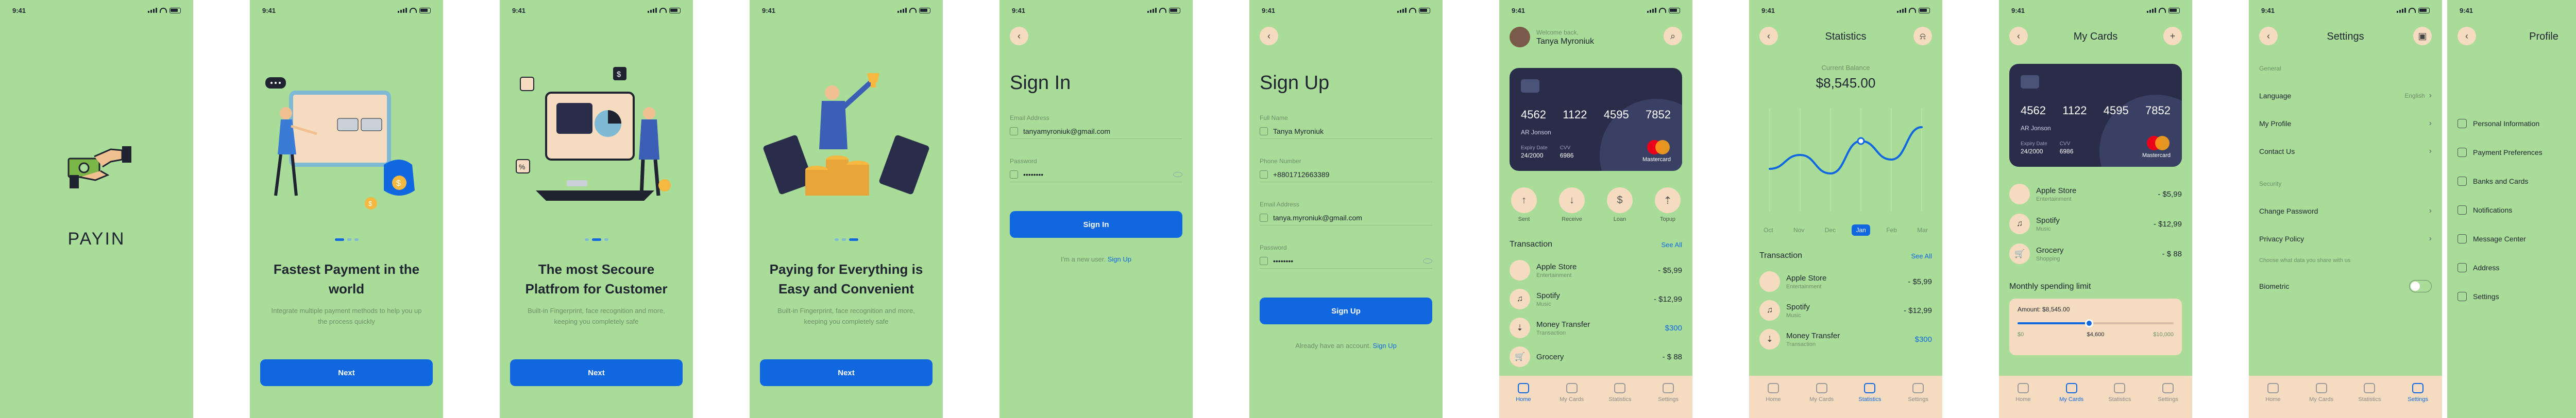 This screenshot has width=2576, height=418. I want to click on search-button: ⌕, so click(1673, 36).